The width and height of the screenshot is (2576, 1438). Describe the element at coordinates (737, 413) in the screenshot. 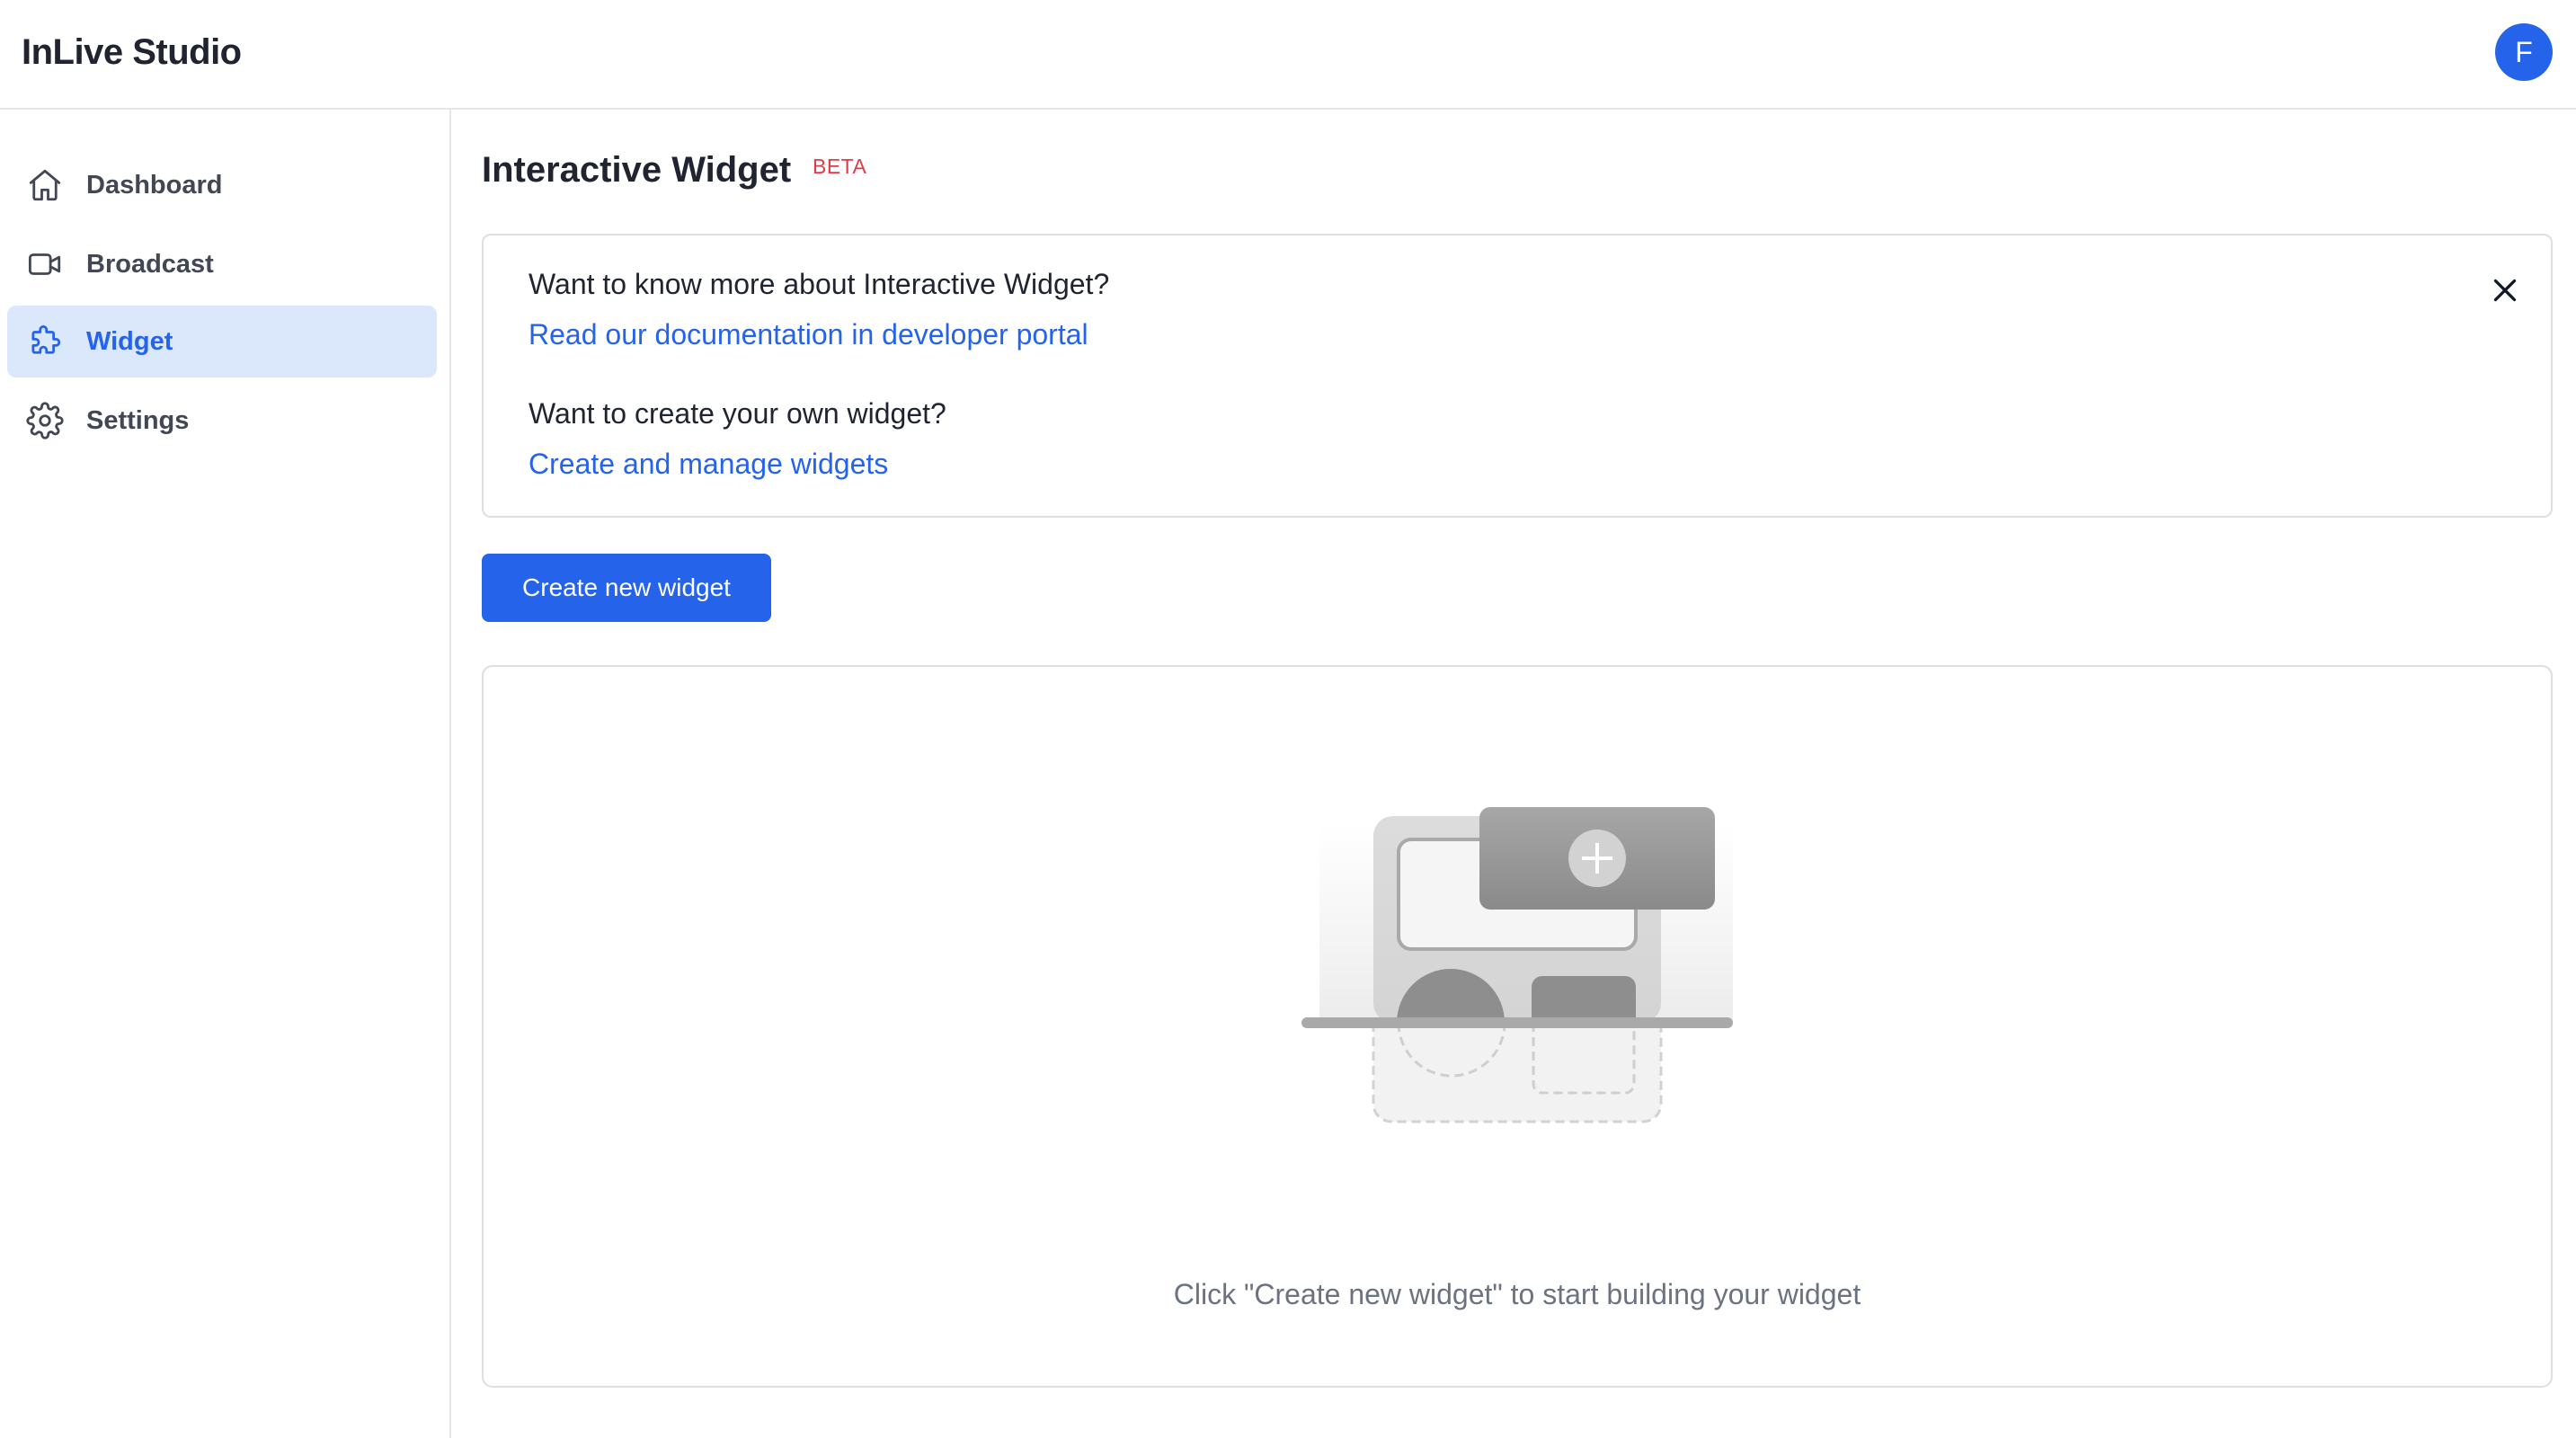

I see `info-question-create: Want to create your own widget?` at that location.